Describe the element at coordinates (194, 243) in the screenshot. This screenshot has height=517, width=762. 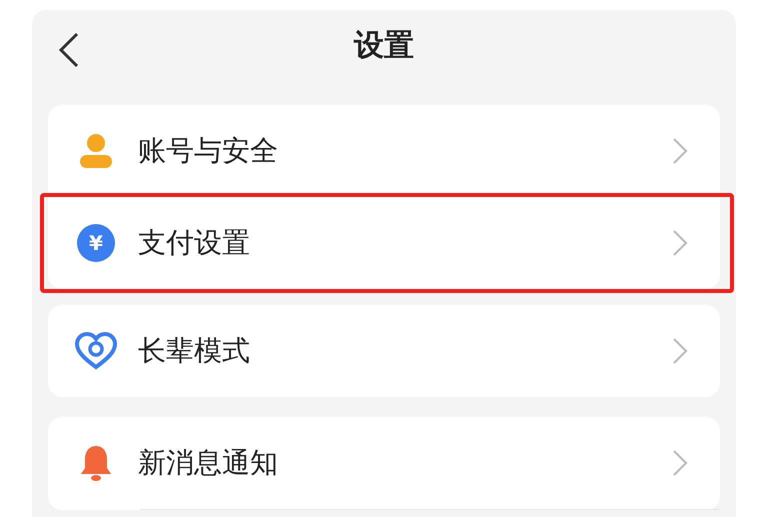
I see `row-label: 支付设置` at that location.